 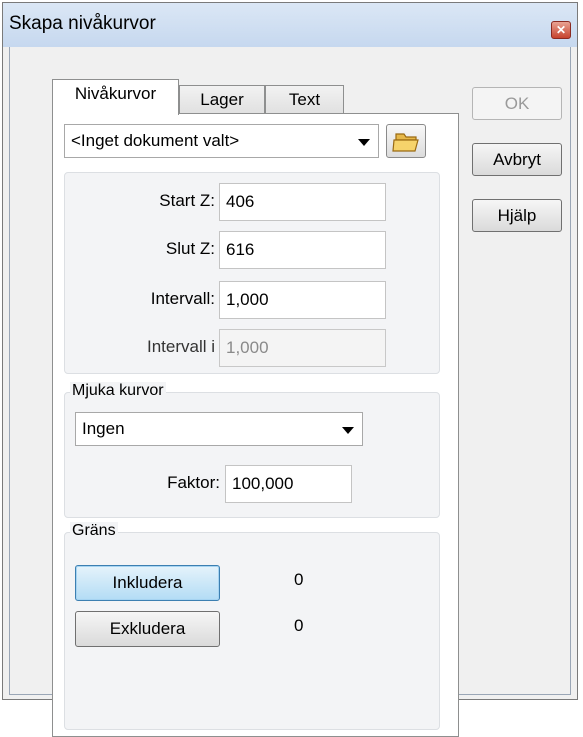 I want to click on include-count: 0, so click(x=299, y=579).